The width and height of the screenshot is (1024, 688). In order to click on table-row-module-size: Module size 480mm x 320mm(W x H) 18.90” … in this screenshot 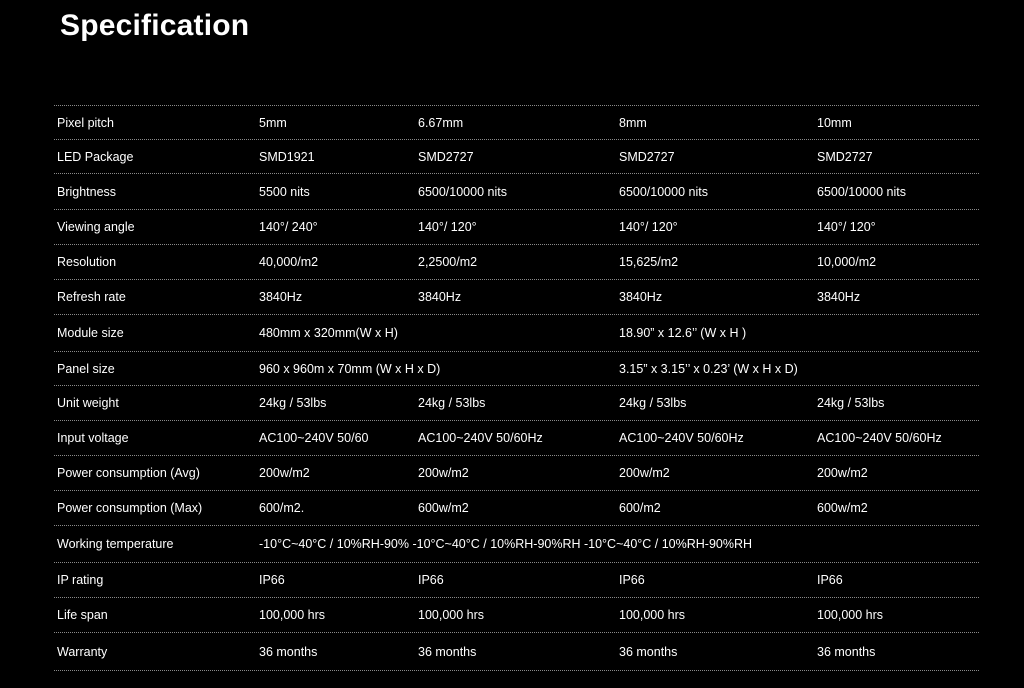, I will do `click(516, 333)`.